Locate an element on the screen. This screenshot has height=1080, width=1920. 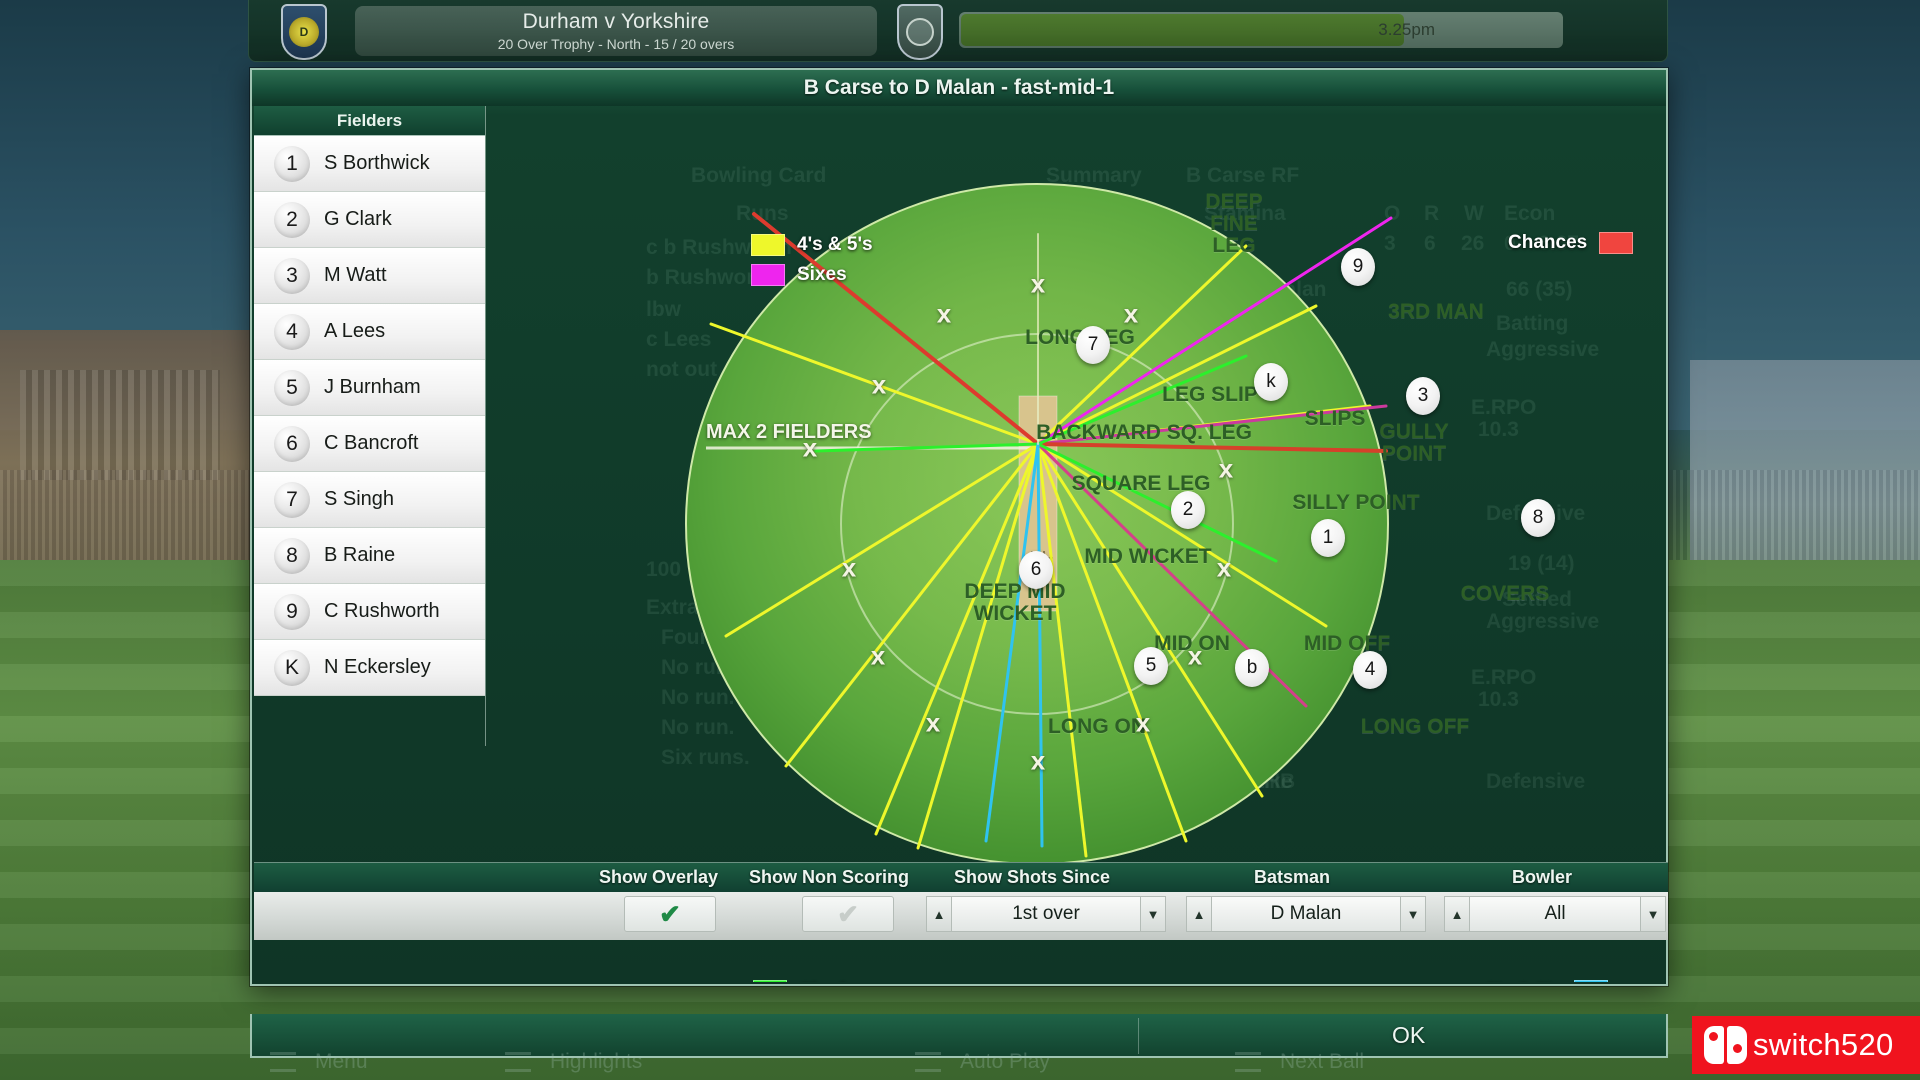
legend-fours-label: 4's & 5's is located at coordinates (835, 244).